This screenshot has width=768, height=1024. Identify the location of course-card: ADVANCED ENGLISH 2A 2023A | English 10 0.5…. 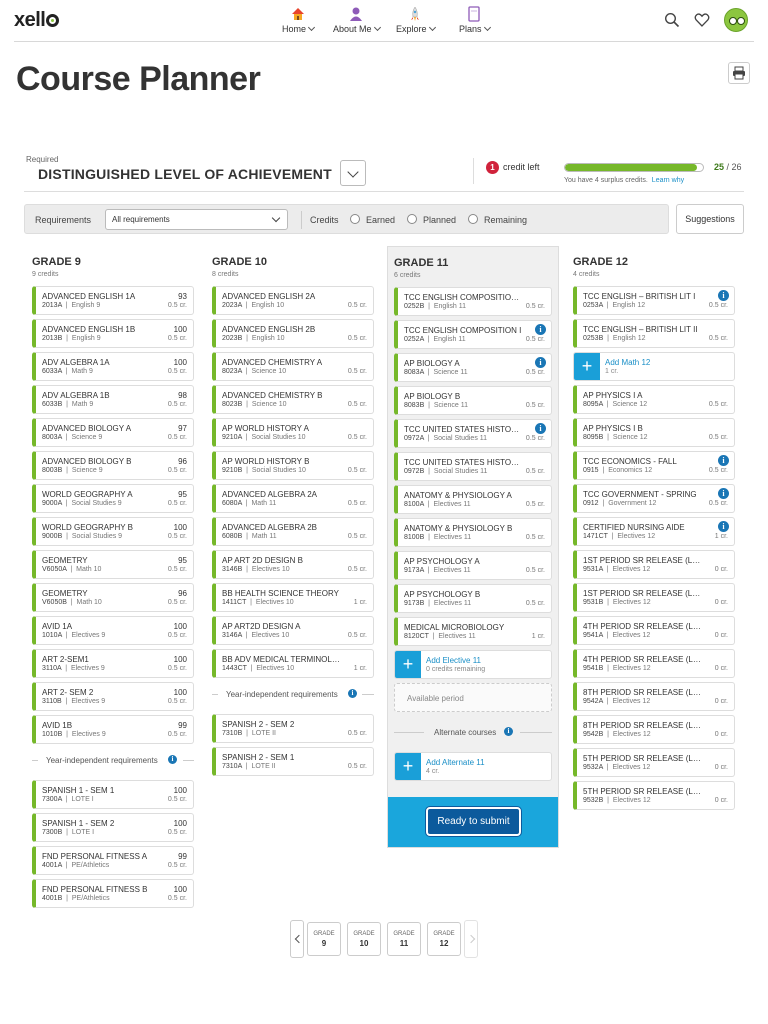
(293, 300).